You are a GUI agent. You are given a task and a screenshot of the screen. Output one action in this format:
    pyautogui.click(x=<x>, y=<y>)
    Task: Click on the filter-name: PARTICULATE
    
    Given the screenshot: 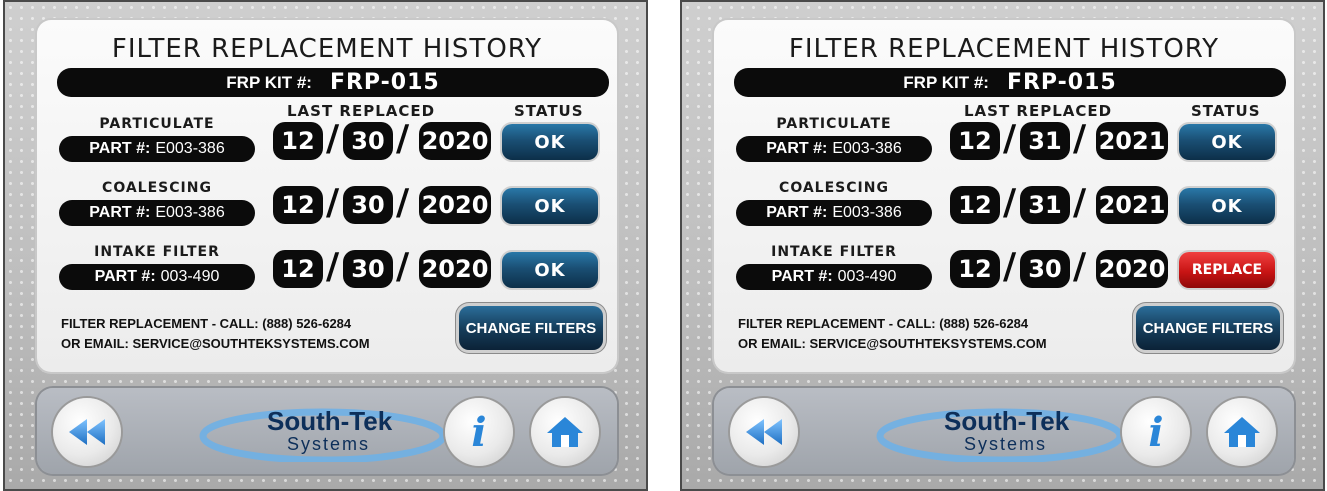 What is the action you would take?
    pyautogui.click(x=834, y=124)
    